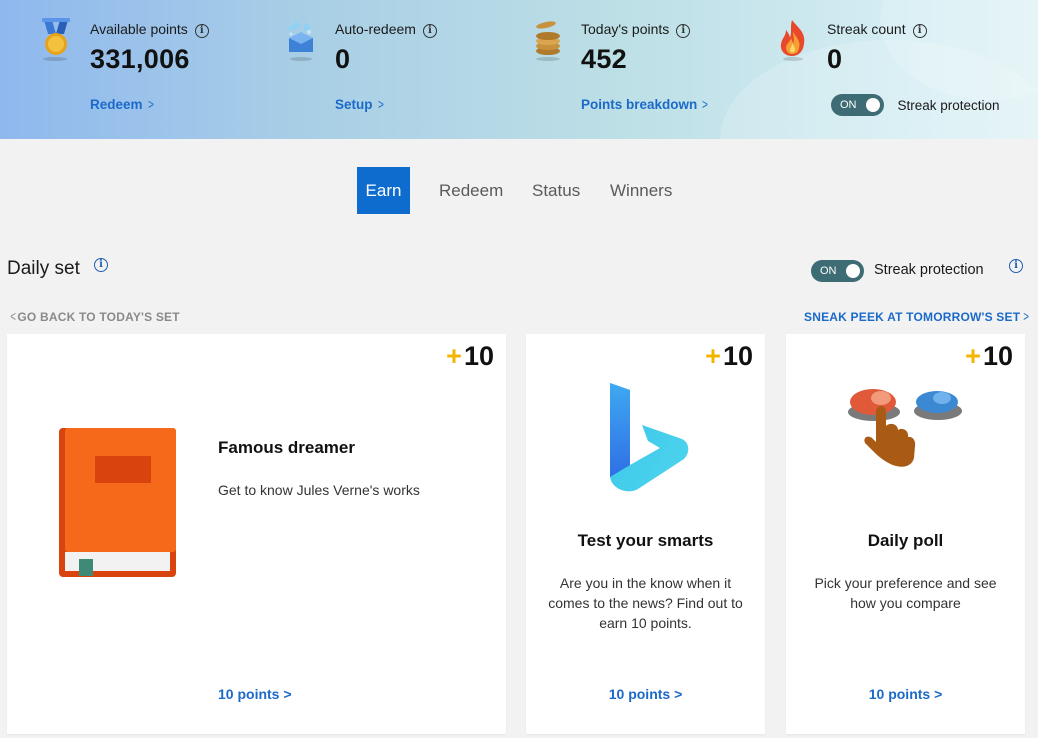 The image size is (1038, 738). Describe the element at coordinates (139, 29) in the screenshot. I see `stat-label: Available points` at that location.